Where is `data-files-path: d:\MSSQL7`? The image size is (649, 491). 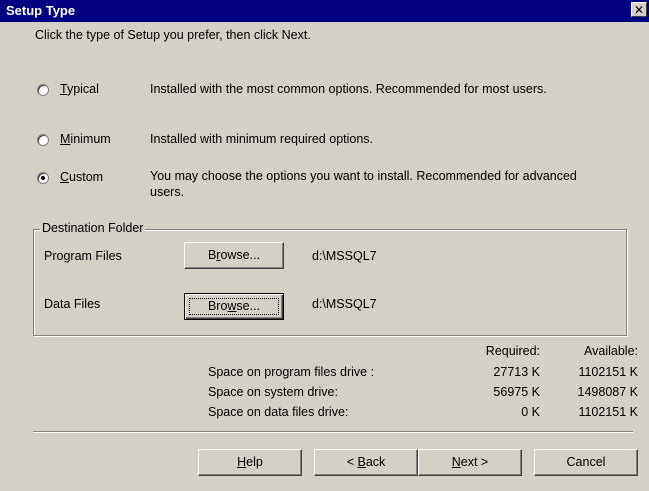
data-files-path: d:\MSSQL7 is located at coordinates (344, 304).